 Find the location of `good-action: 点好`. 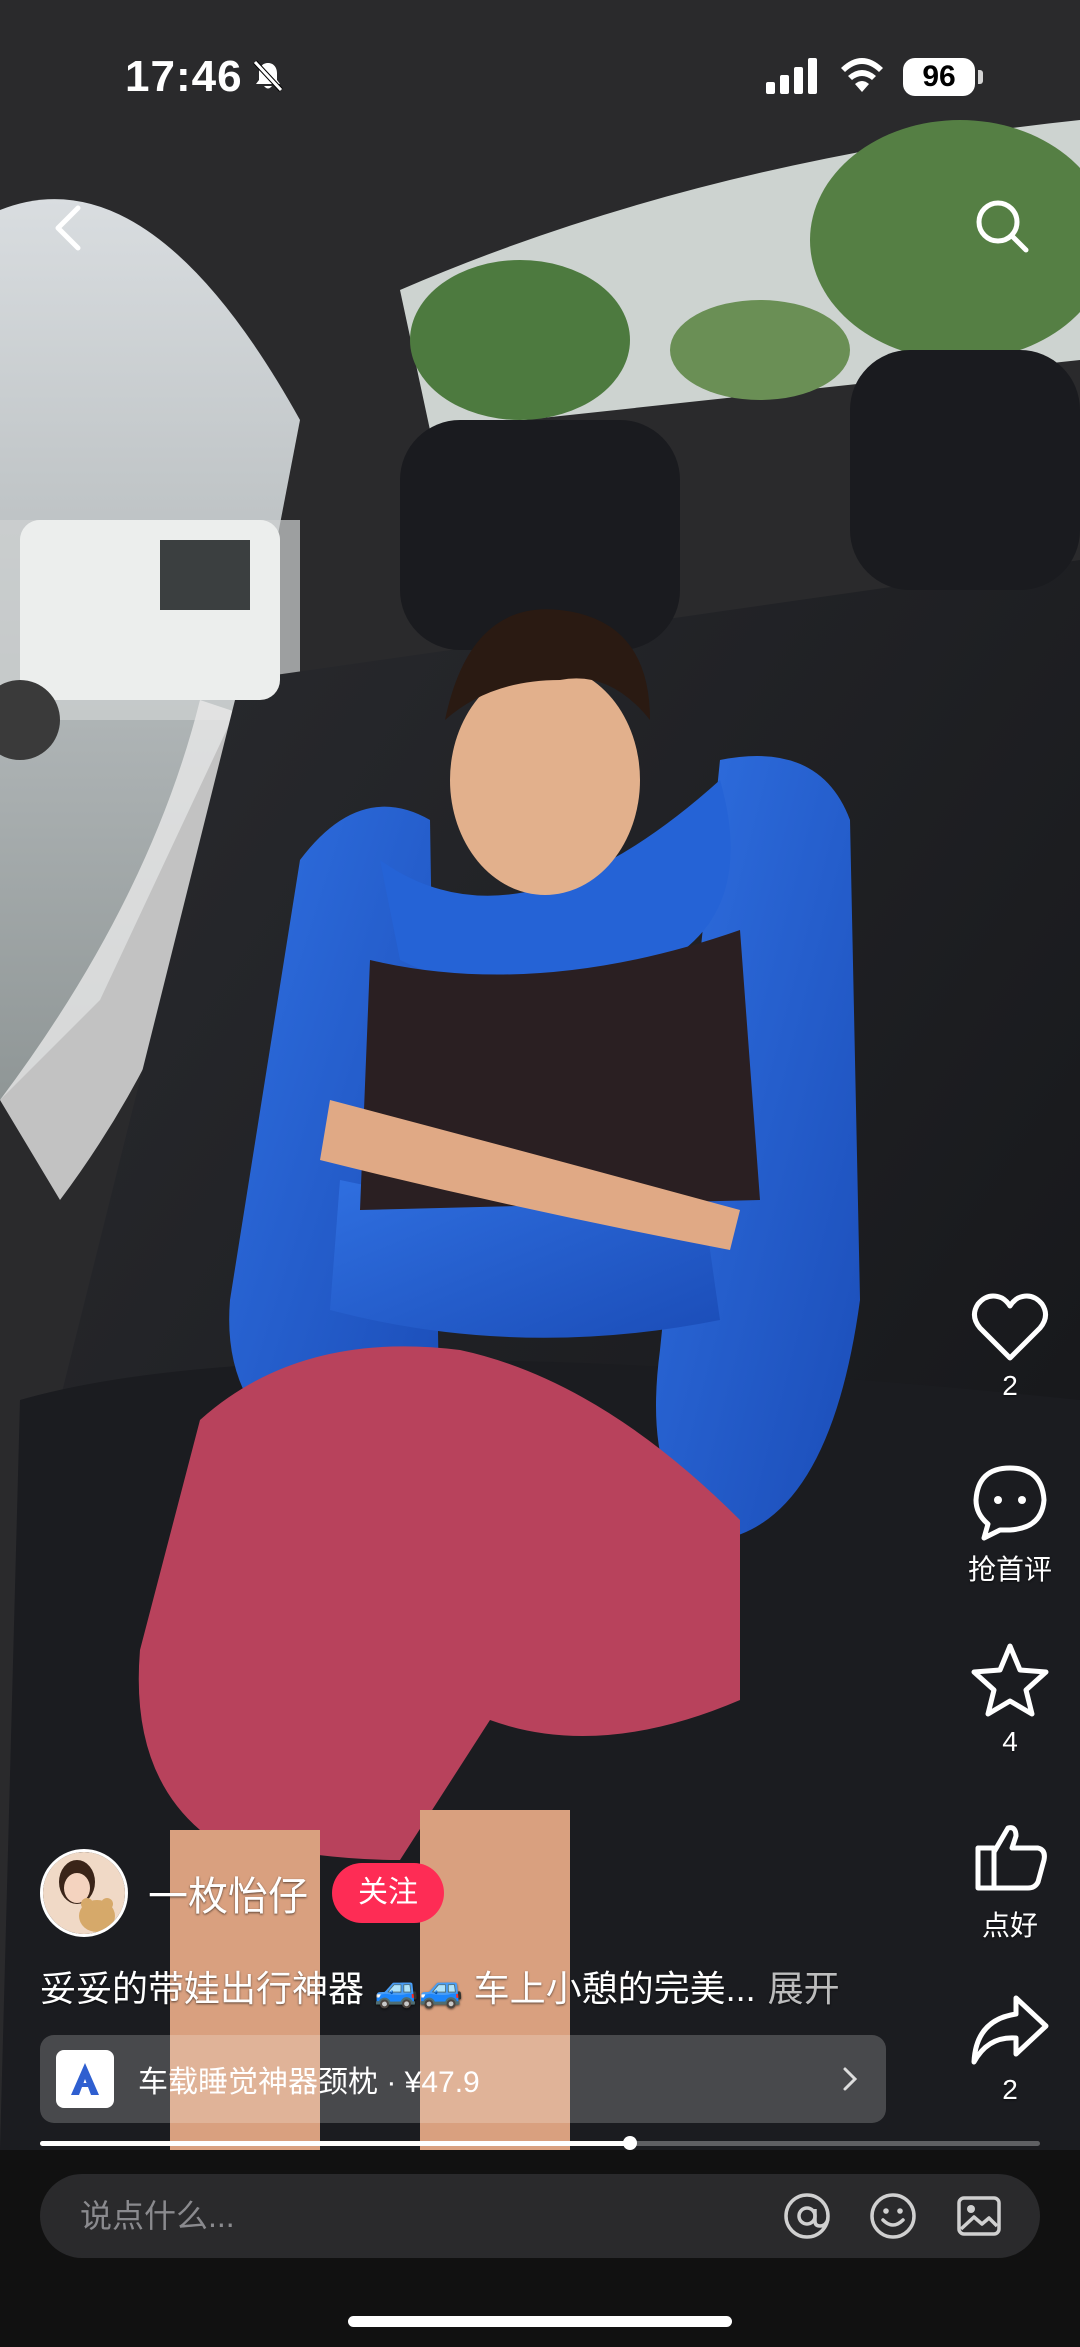

good-action: 点好 is located at coordinates (1010, 1881).